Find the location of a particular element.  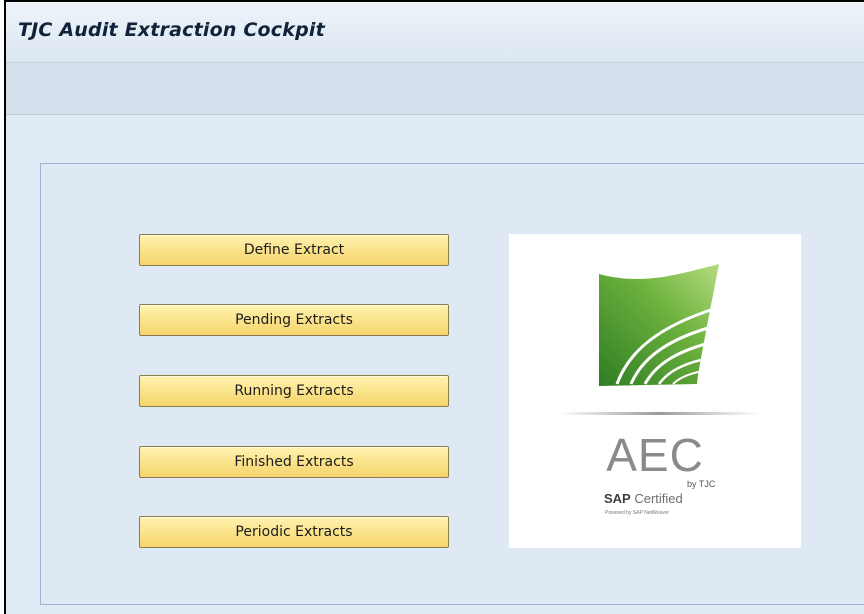

application-toolbar is located at coordinates (435, 89).